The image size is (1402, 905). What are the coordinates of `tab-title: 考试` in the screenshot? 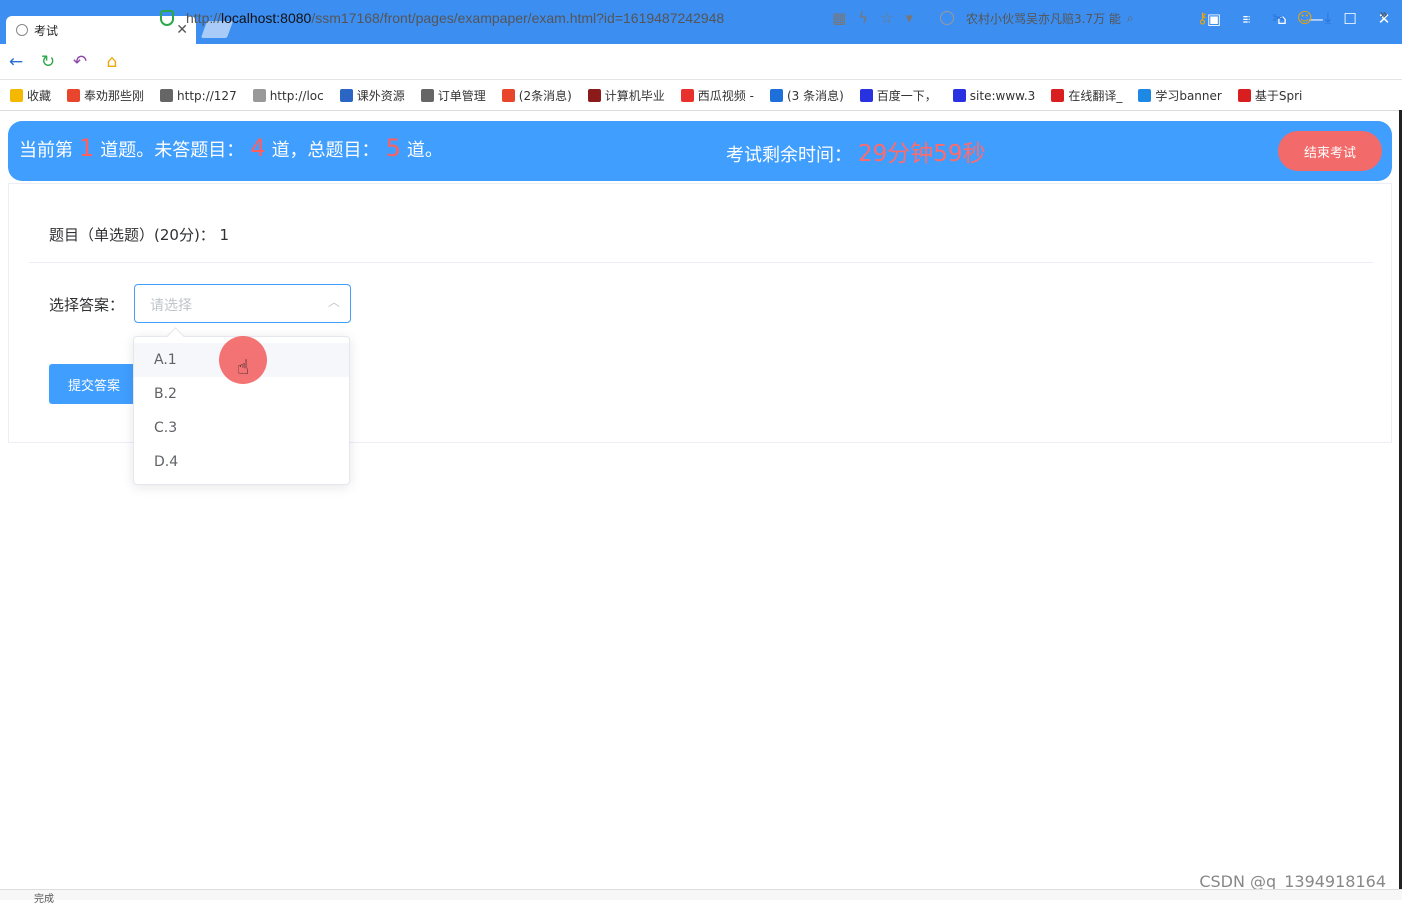 It's located at (46, 30).